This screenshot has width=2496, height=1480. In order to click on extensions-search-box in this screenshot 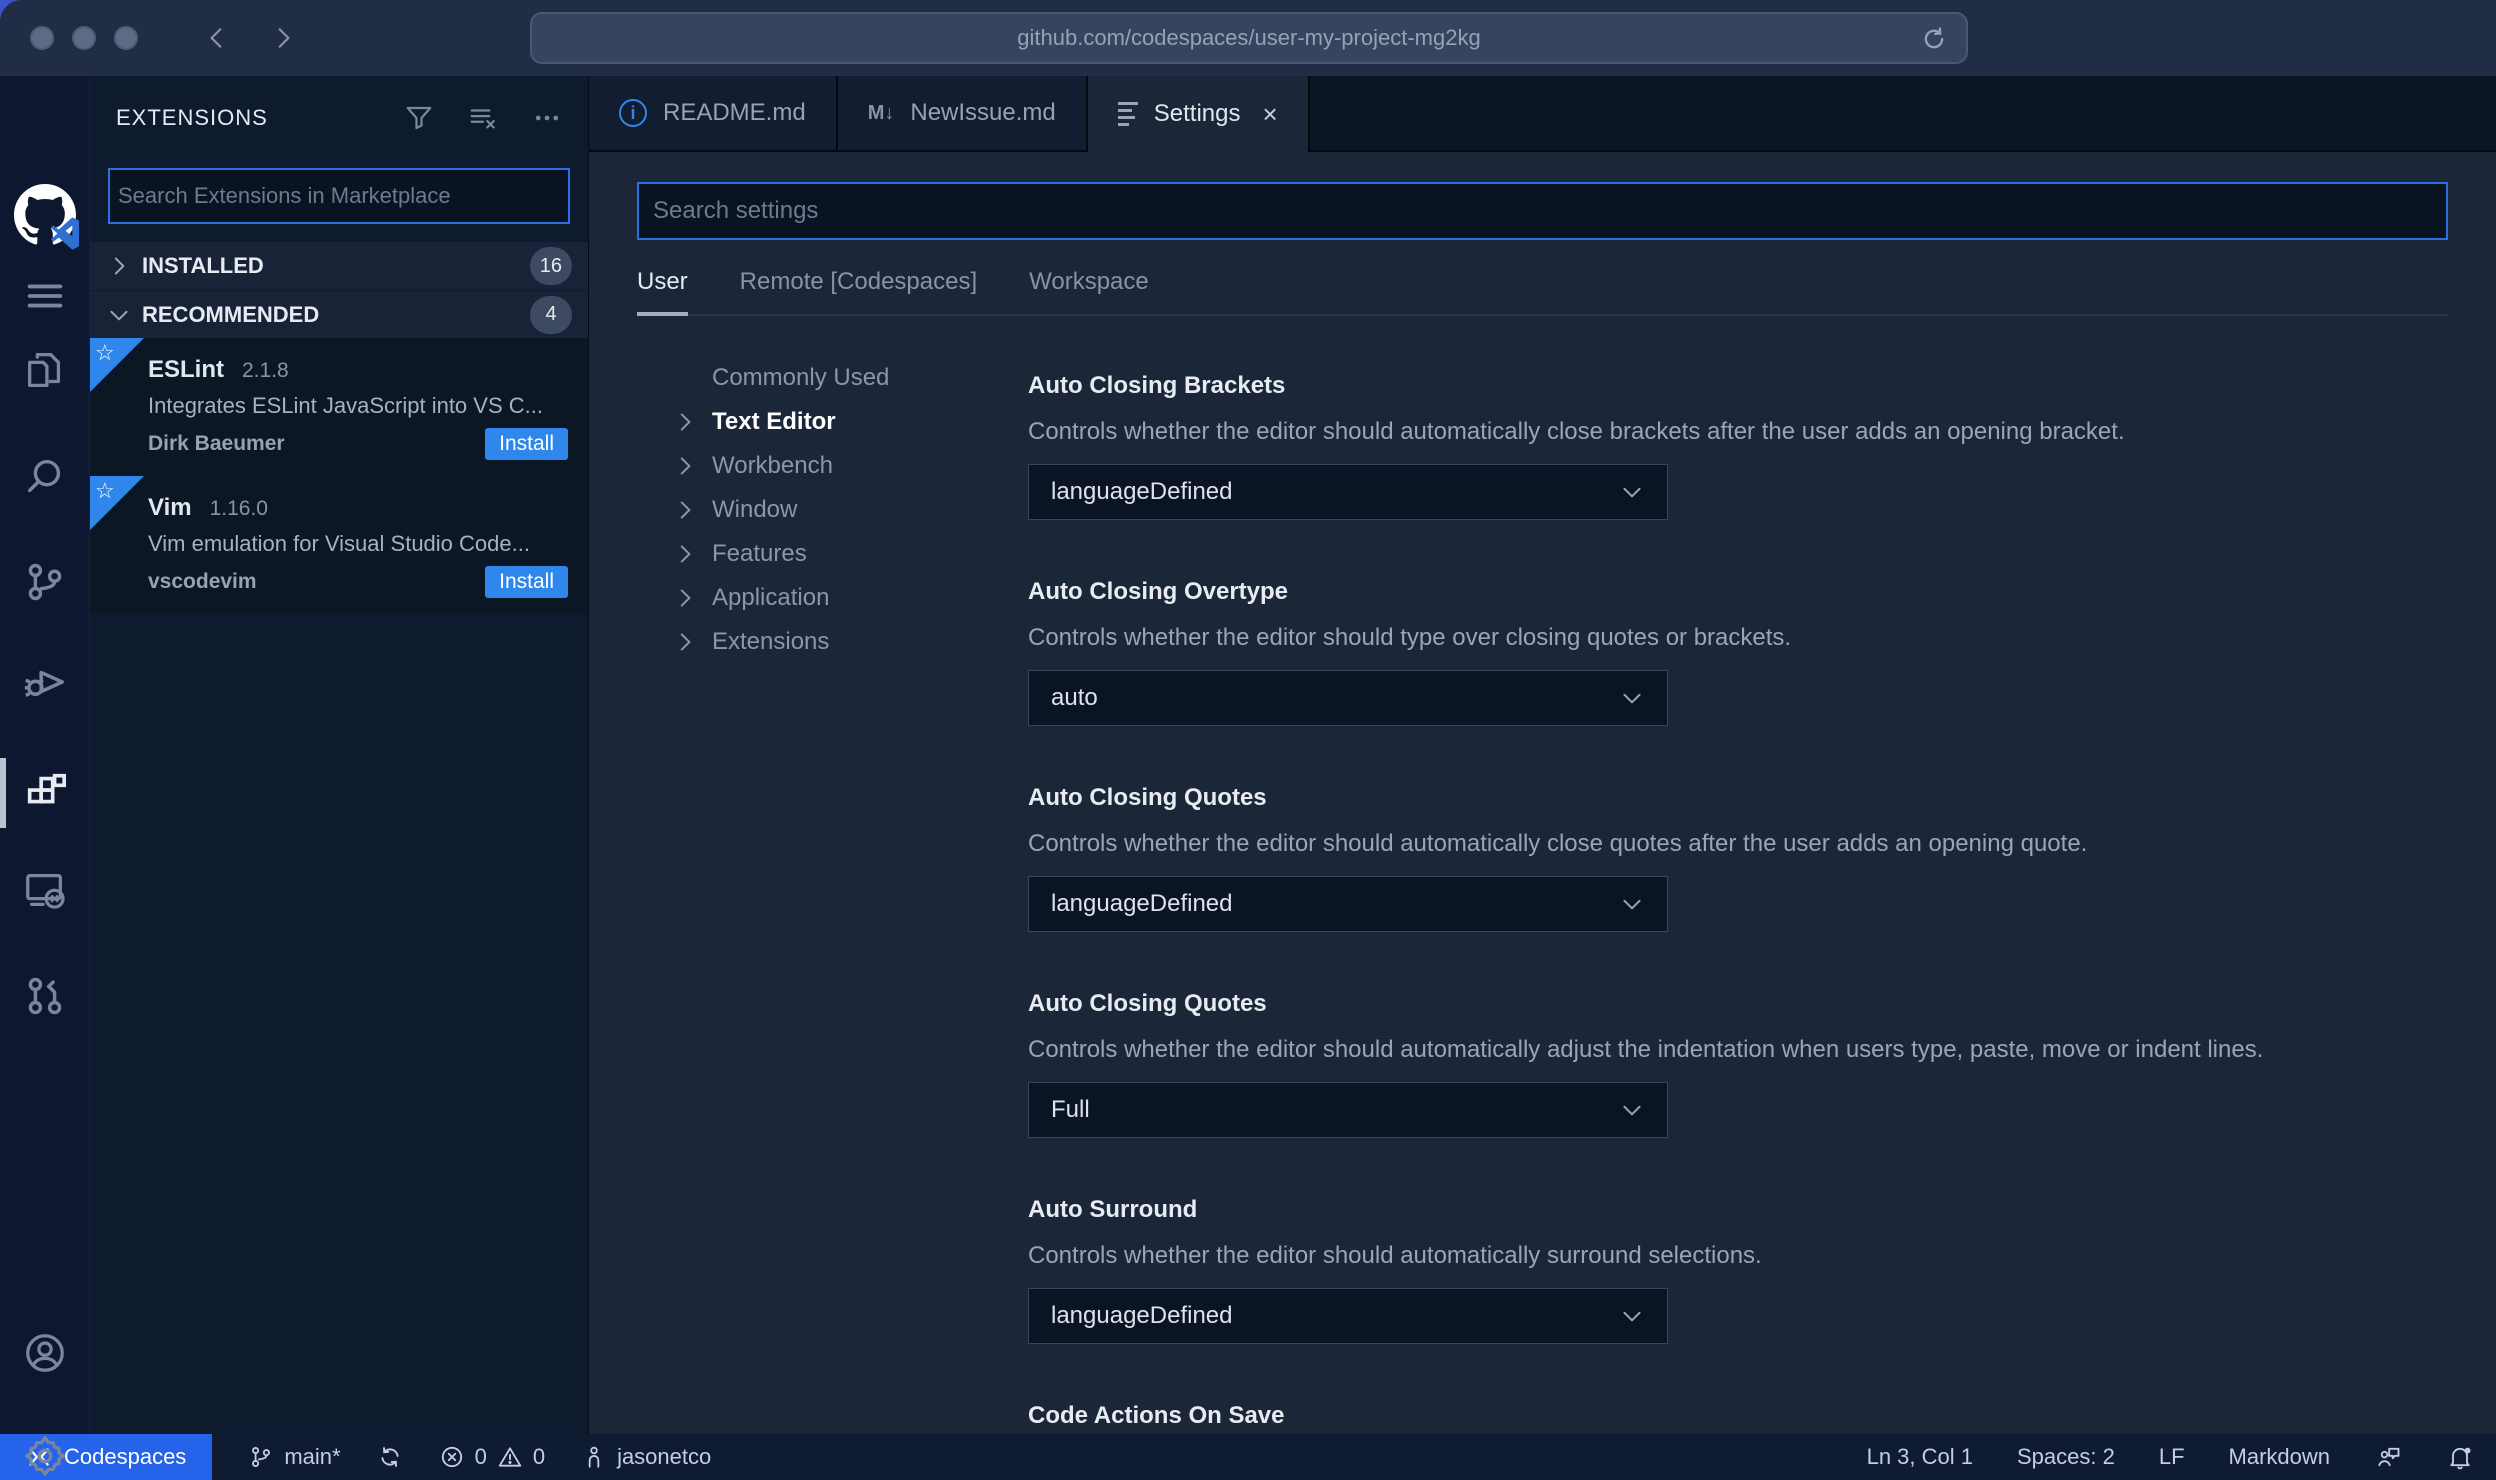, I will do `click(339, 196)`.